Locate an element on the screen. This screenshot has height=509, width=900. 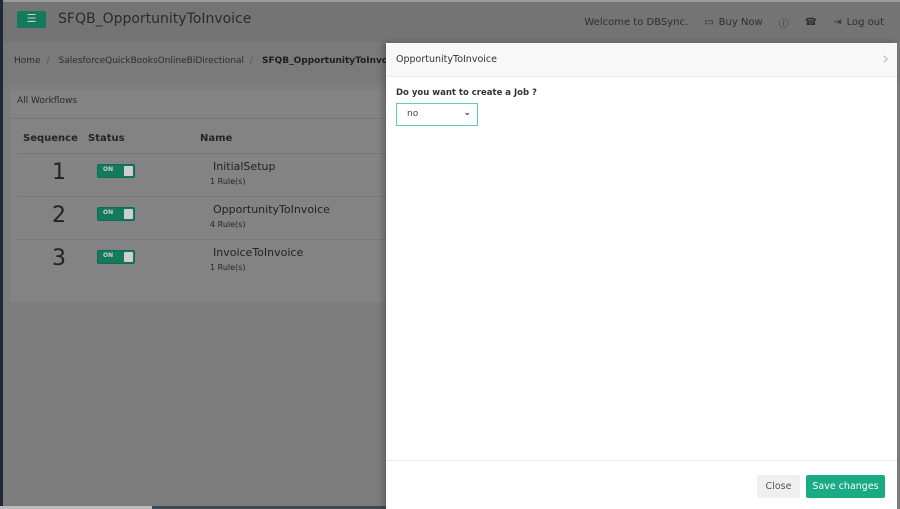
menu-toggle-button: ☰ is located at coordinates (31, 19).